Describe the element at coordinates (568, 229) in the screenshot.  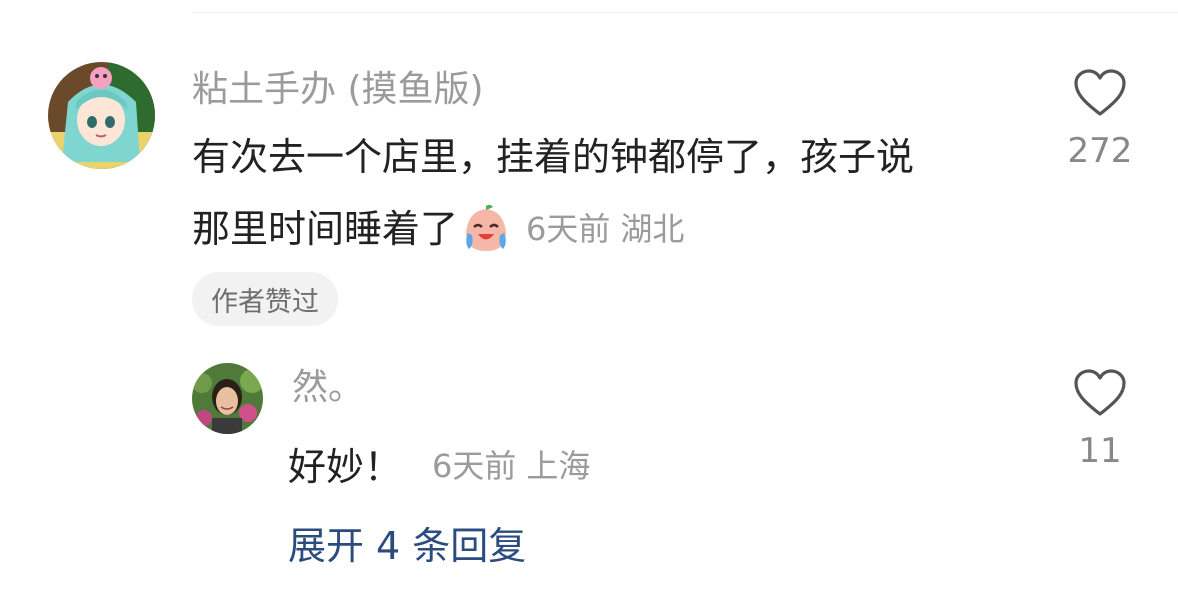
I see `comment-time: 6天前` at that location.